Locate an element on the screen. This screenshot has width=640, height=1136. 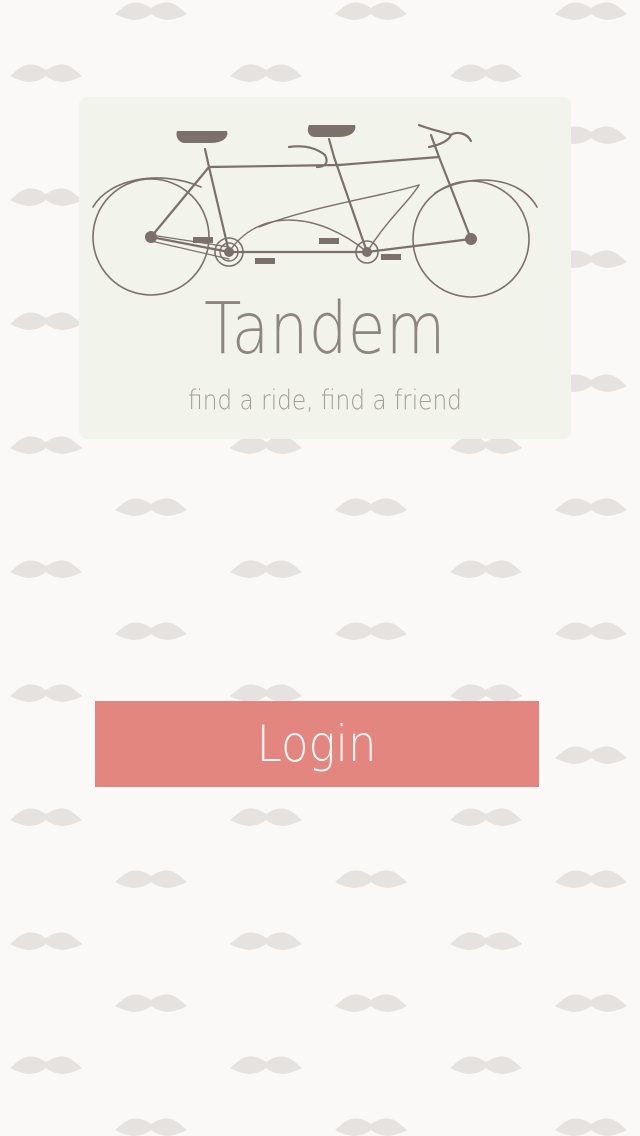
login-button-label: Login is located at coordinates (317, 744).